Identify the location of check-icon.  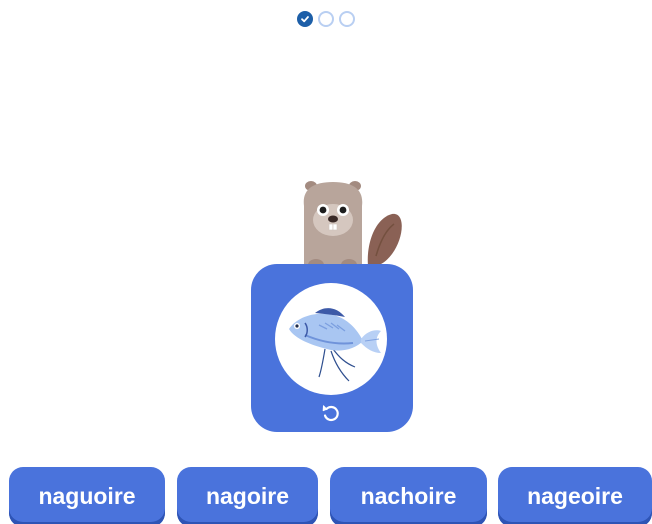
(305, 19).